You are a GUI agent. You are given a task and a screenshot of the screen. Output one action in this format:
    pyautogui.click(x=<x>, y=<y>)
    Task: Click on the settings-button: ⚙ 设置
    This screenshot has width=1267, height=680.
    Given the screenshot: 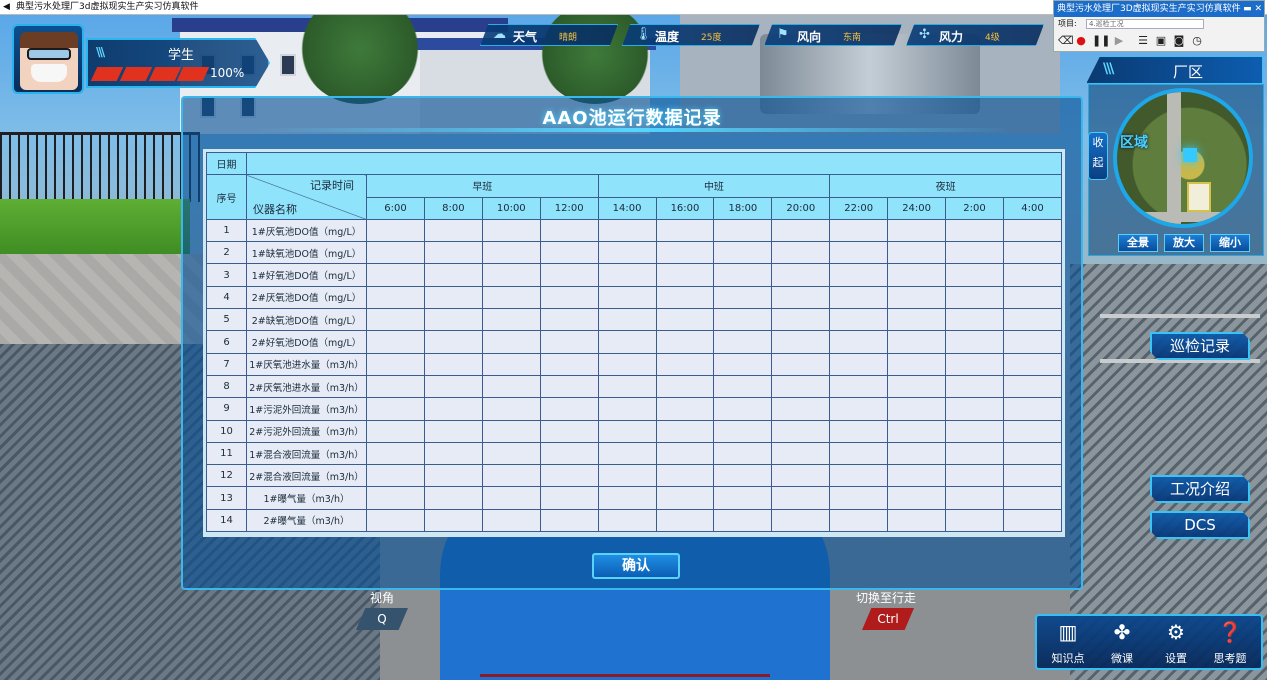 What is the action you would take?
    pyautogui.click(x=1176, y=645)
    